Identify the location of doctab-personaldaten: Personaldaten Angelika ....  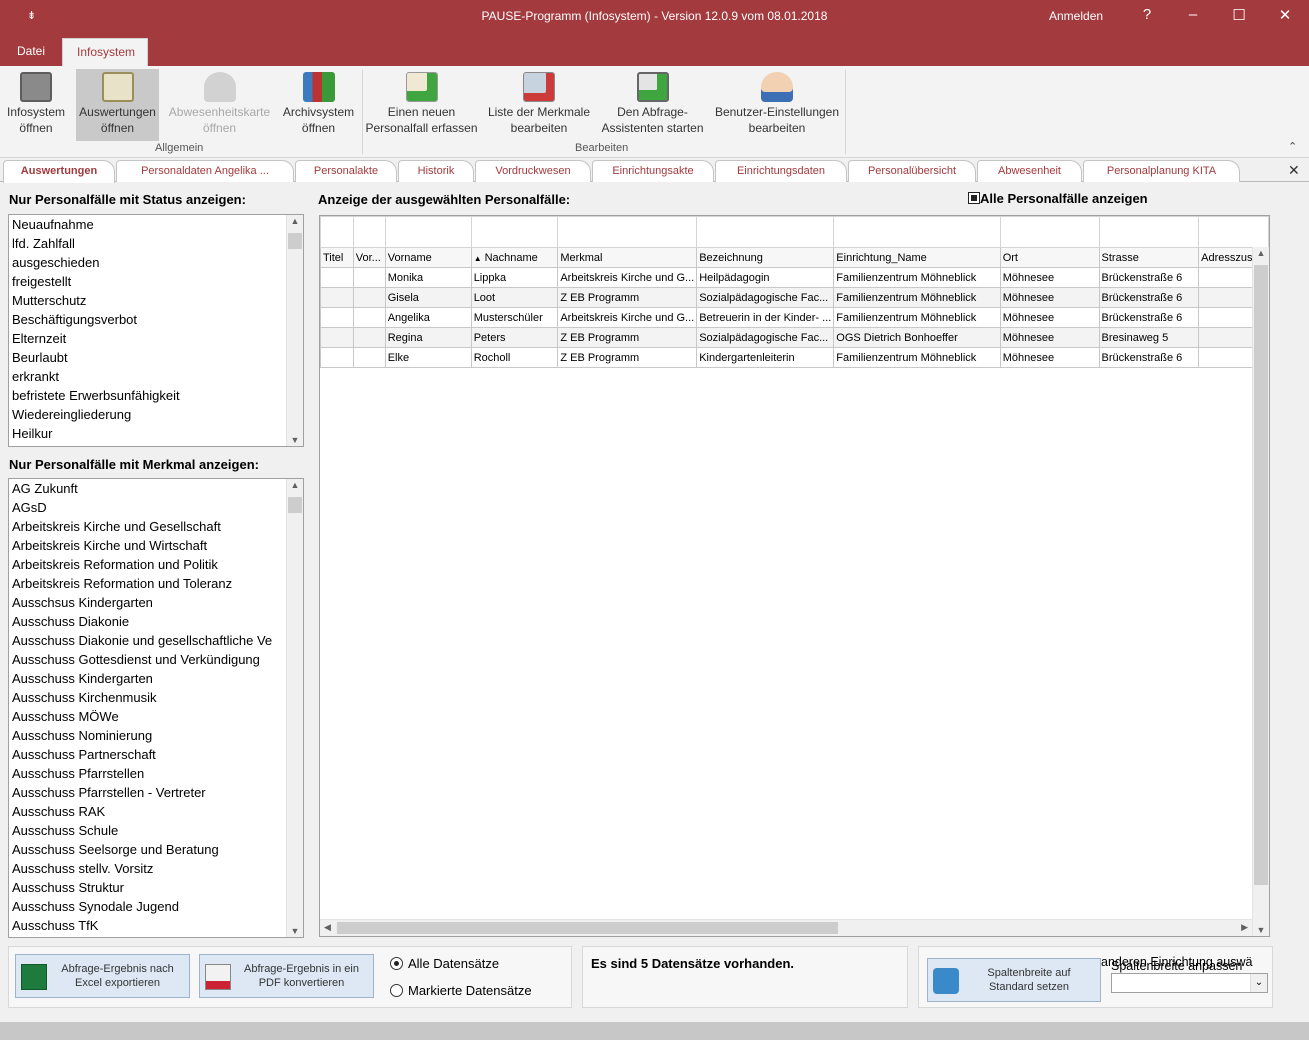
(205, 171).